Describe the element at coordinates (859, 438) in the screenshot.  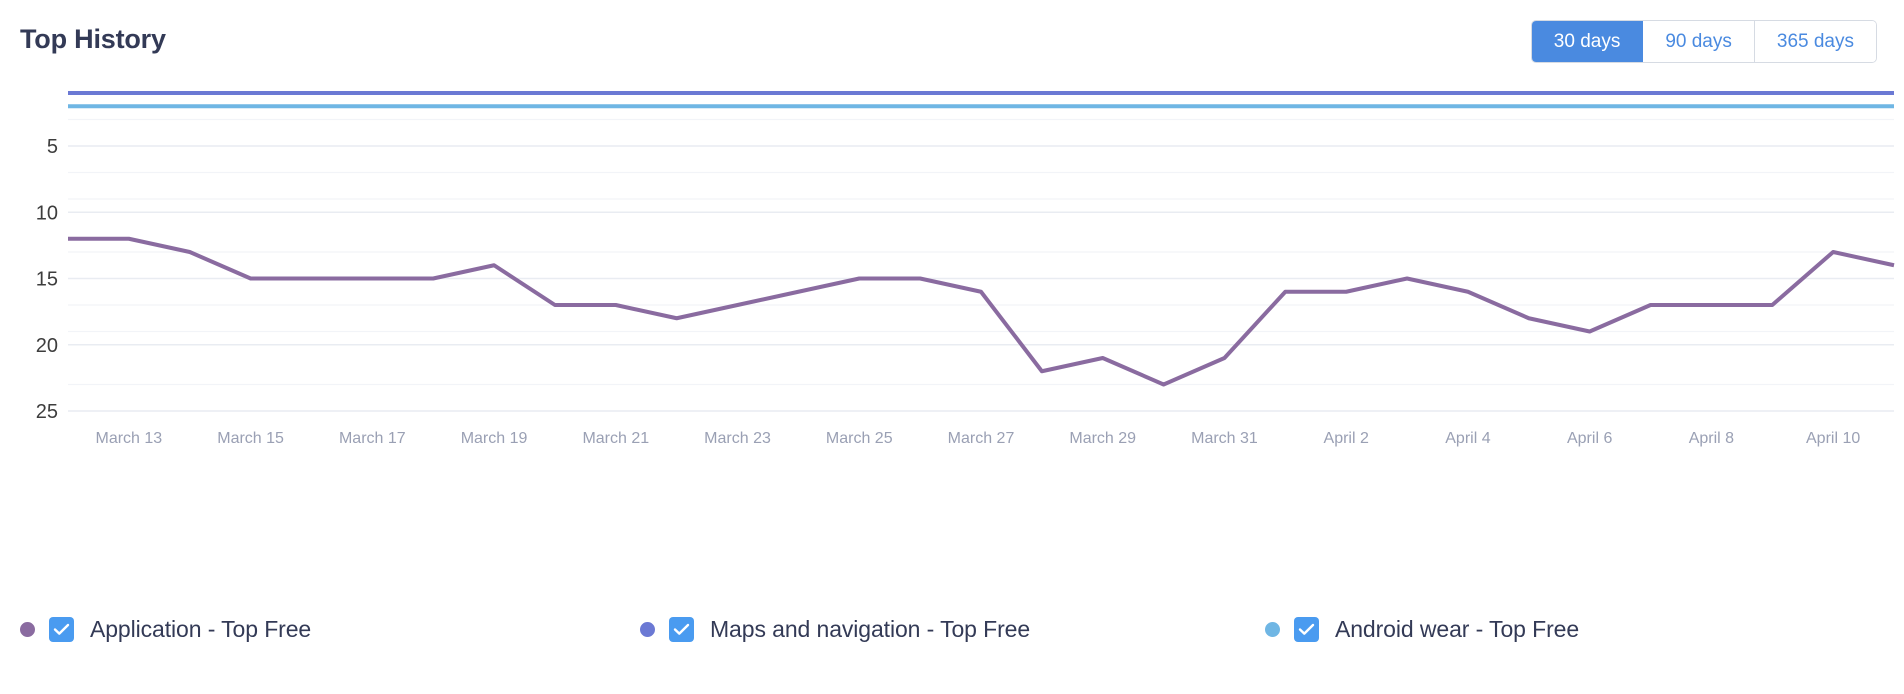
I see `x-axis-tick-label: March 25` at that location.